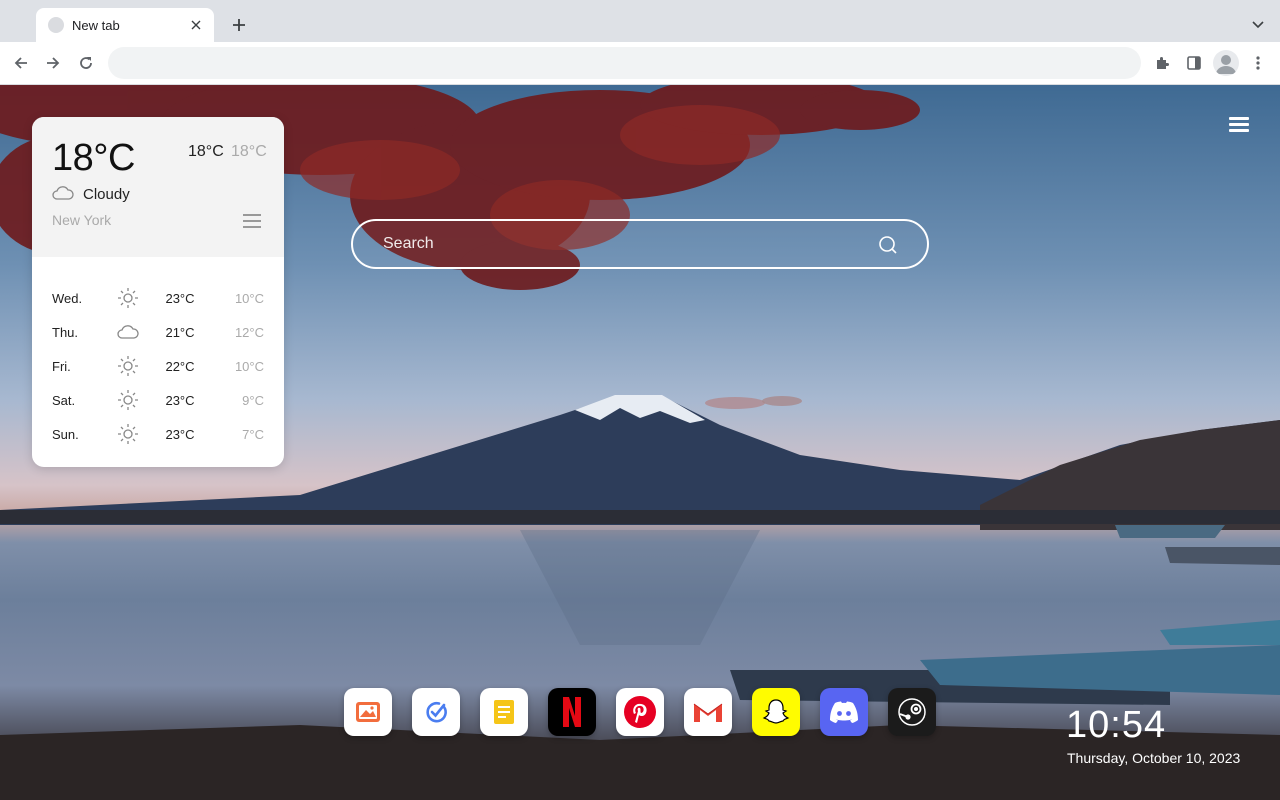 The image size is (1280, 800). Describe the element at coordinates (640, 712) in the screenshot. I see `pinterest-icon` at that location.